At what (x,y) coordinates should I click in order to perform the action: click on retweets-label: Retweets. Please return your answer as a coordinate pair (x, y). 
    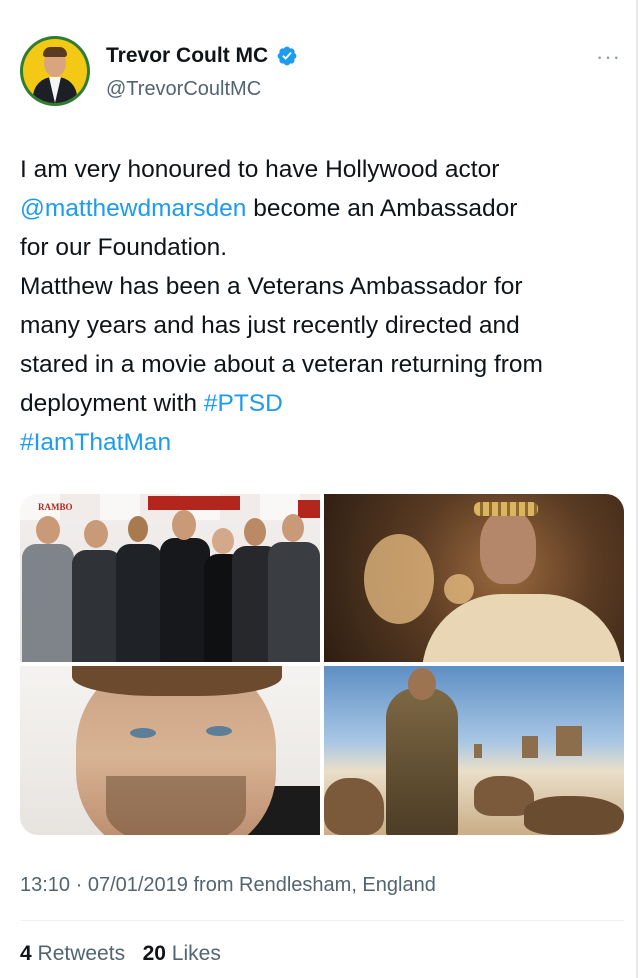
    Looking at the image, I should click on (81, 953).